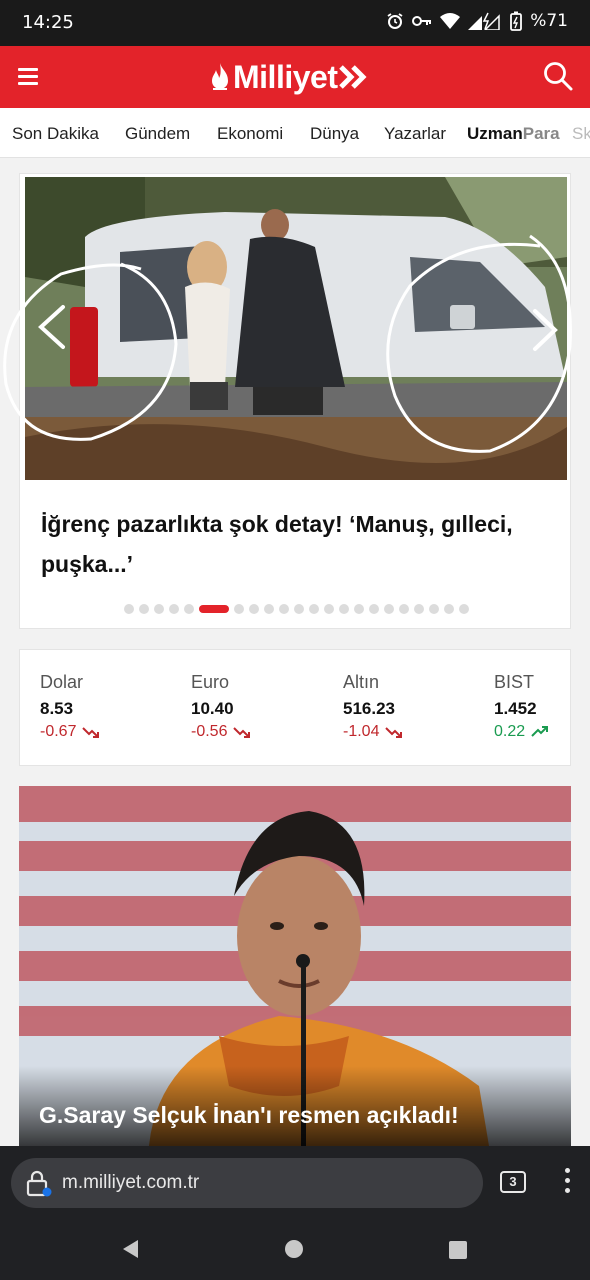 The width and height of the screenshot is (590, 1280). I want to click on news-title: G.Saray Selçuk İnan'ı resmen açıkladı!, so click(249, 1115).